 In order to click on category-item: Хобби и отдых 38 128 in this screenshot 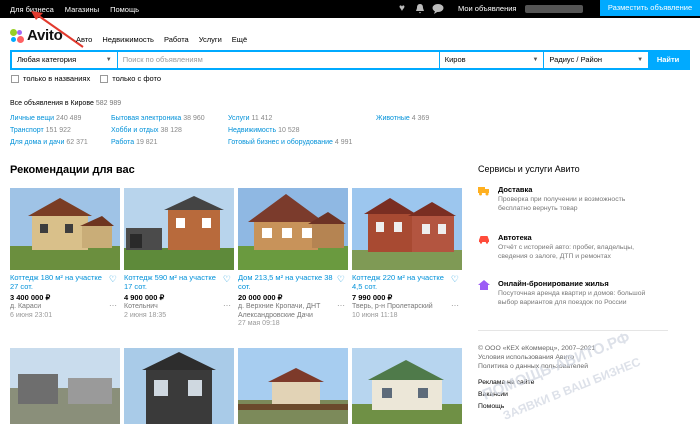, I will do `click(146, 130)`.